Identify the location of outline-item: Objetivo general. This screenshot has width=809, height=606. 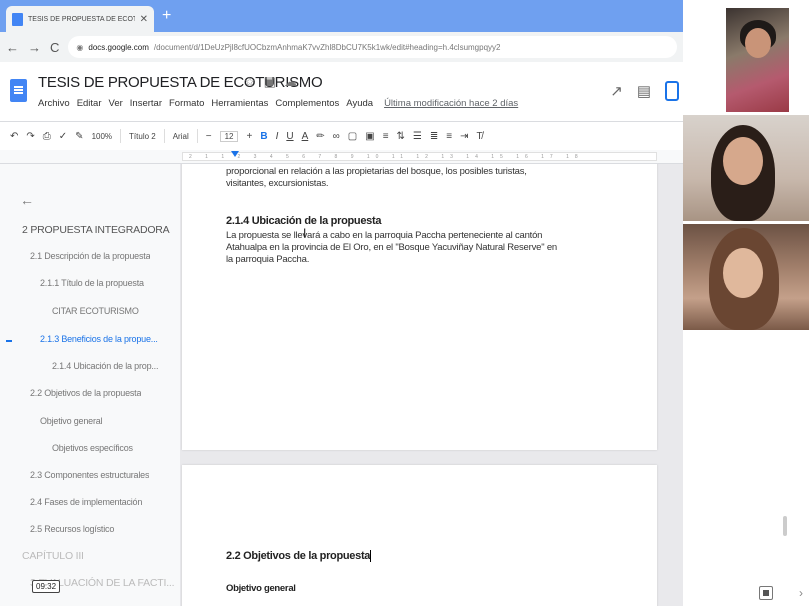
(71, 421).